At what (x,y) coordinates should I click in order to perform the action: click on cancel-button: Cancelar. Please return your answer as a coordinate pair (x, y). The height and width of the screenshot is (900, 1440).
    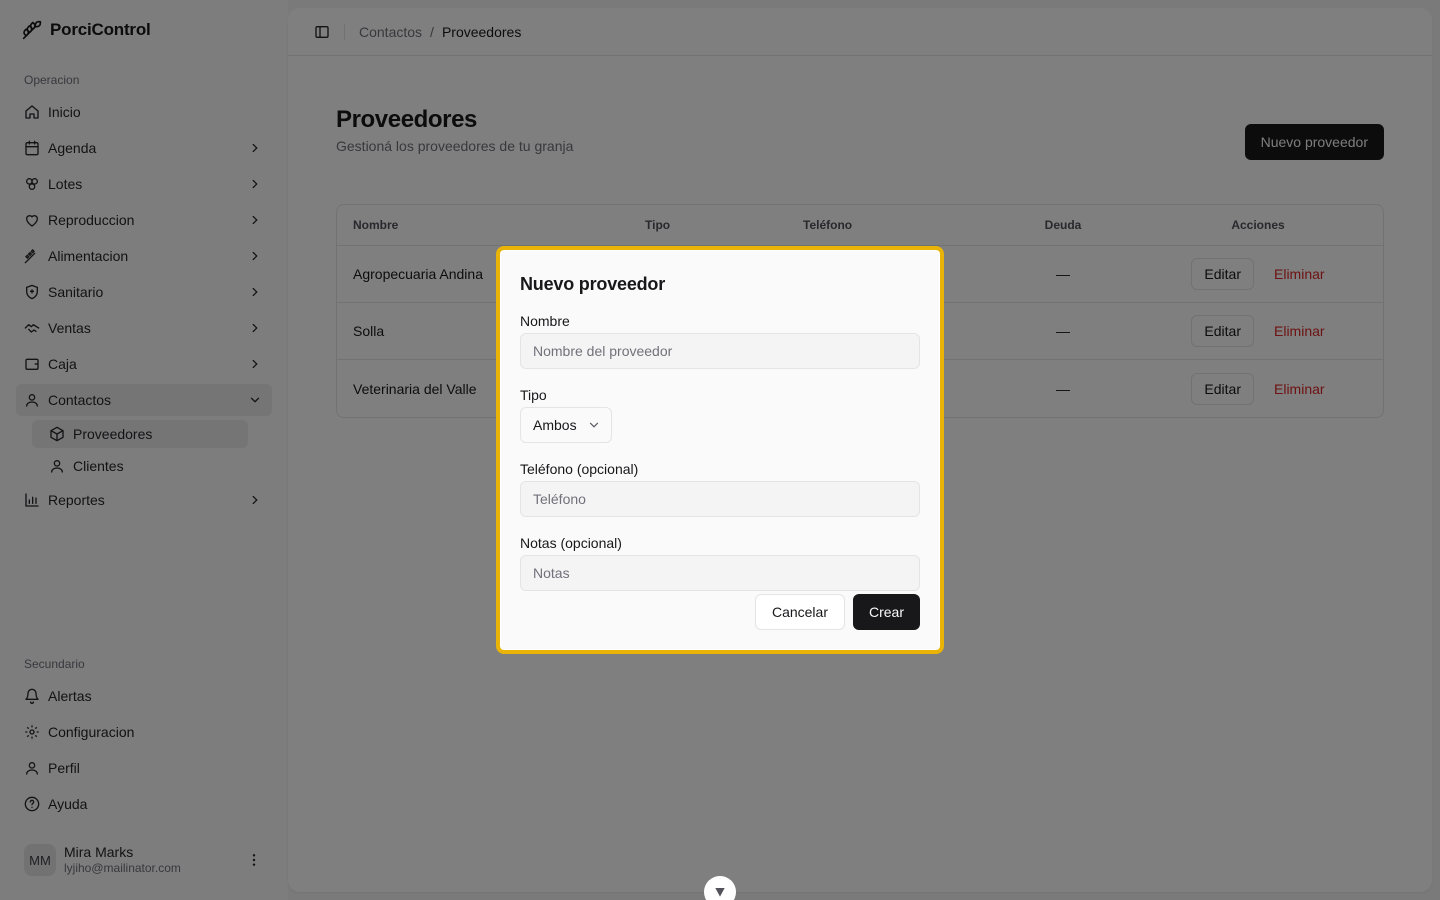
    Looking at the image, I should click on (799, 612).